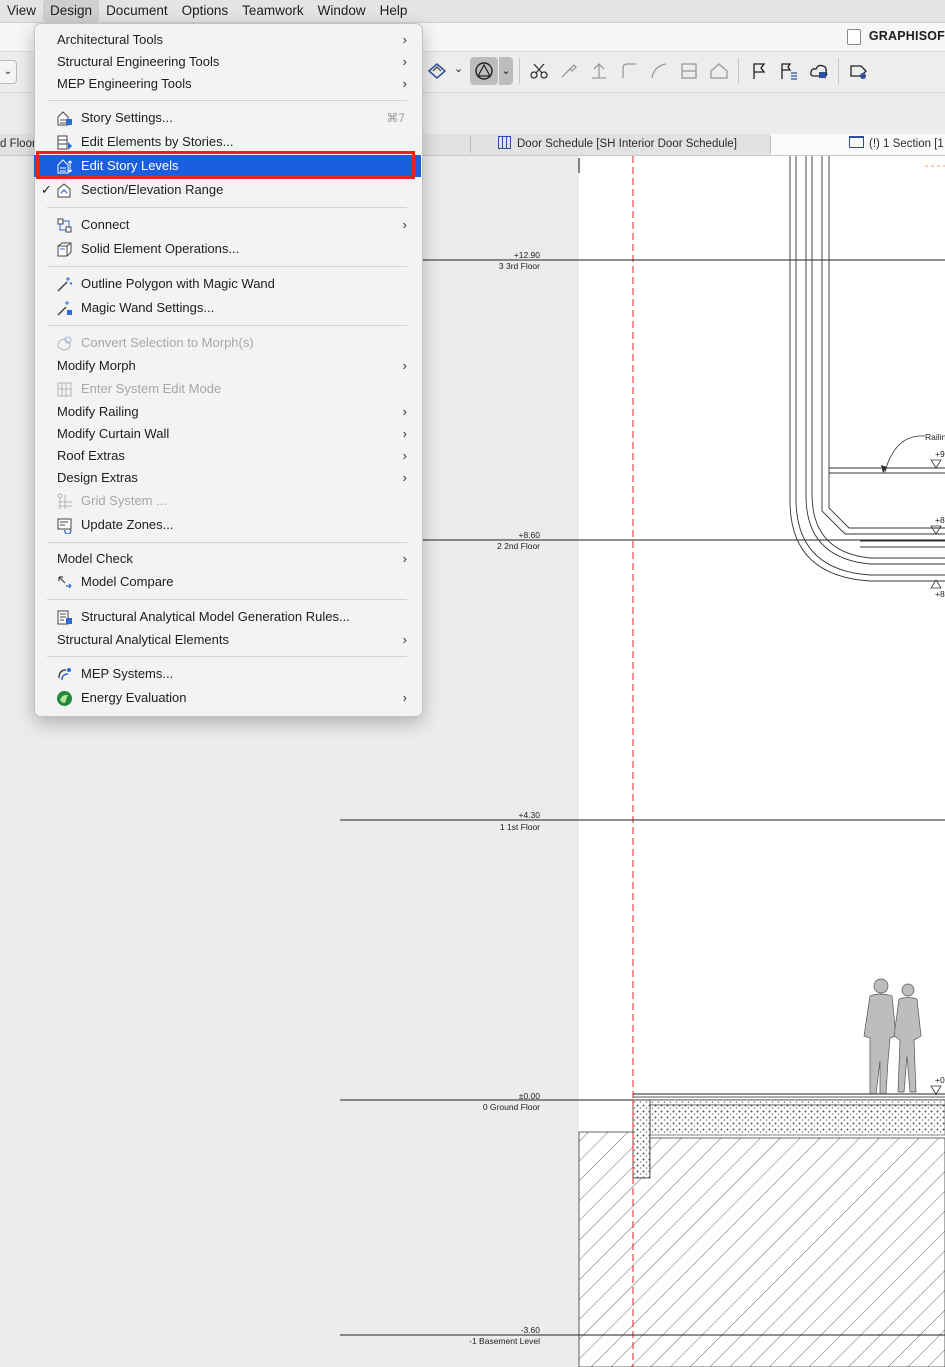 The width and height of the screenshot is (945, 1367). What do you see at coordinates (940, 454) in the screenshot?
I see `elevation-mark-9: +9` at bounding box center [940, 454].